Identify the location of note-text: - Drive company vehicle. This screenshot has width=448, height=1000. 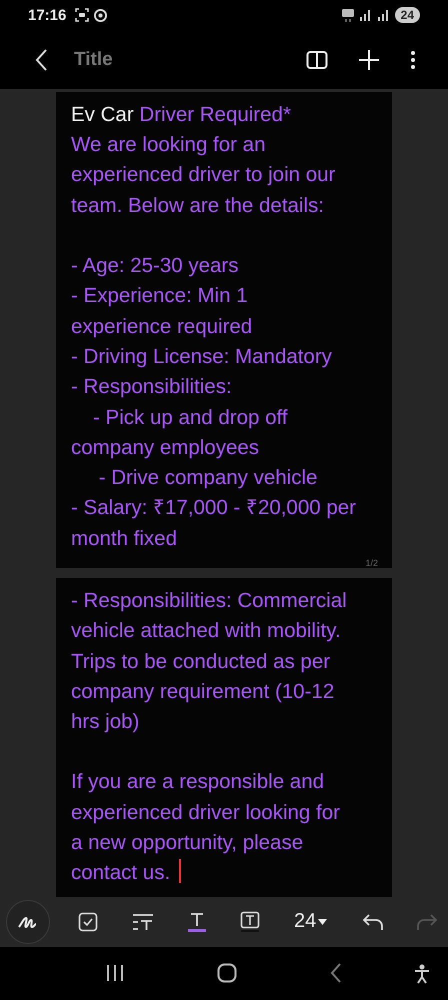
(208, 478).